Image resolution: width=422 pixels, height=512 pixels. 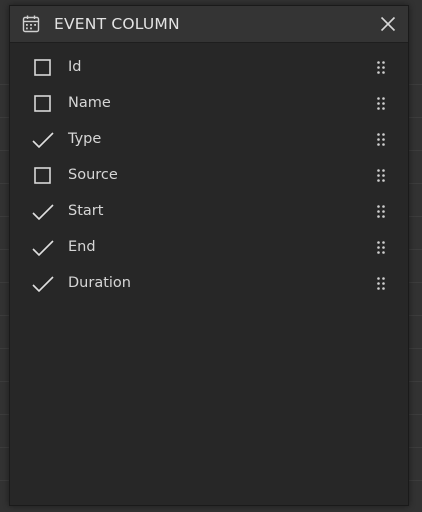 I want to click on close-icon, so click(x=388, y=24).